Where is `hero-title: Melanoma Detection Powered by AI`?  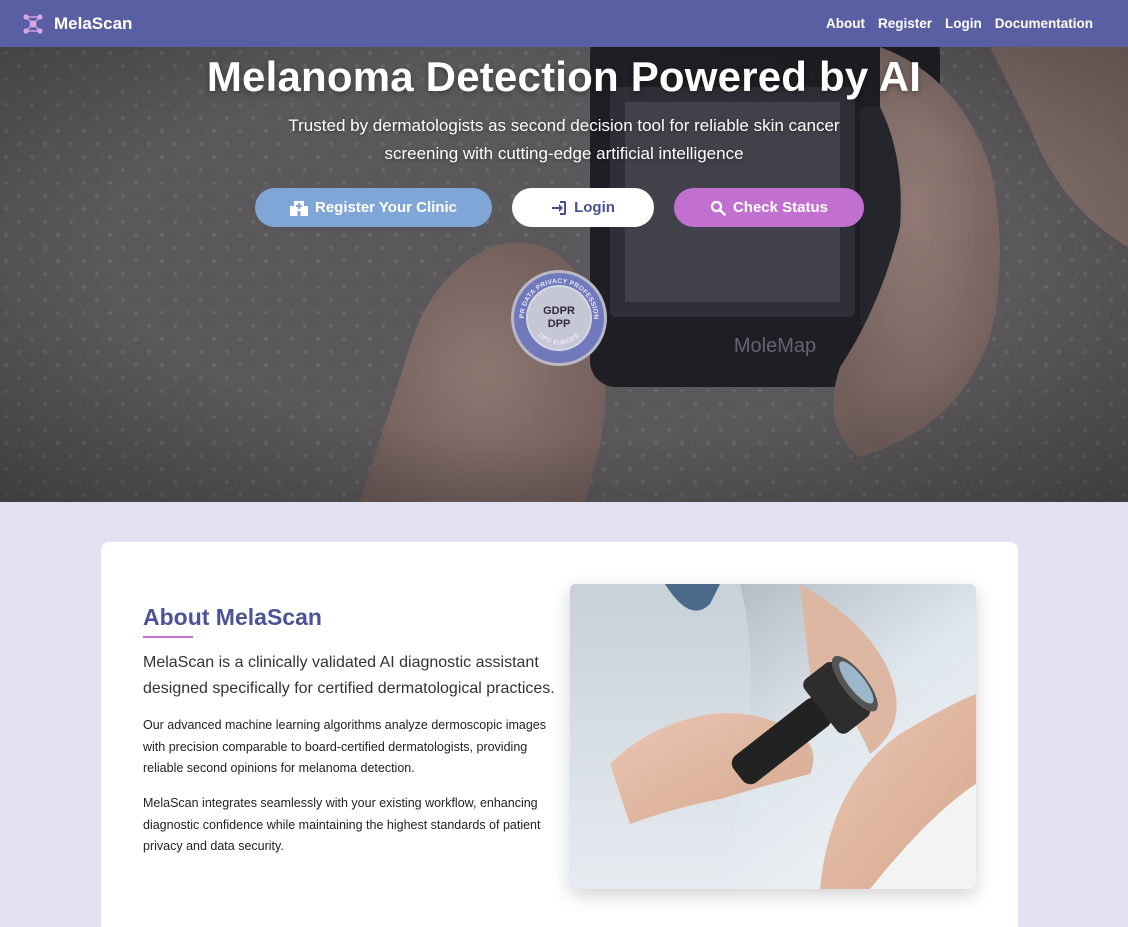
hero-title: Melanoma Detection Powered by AI is located at coordinates (564, 76).